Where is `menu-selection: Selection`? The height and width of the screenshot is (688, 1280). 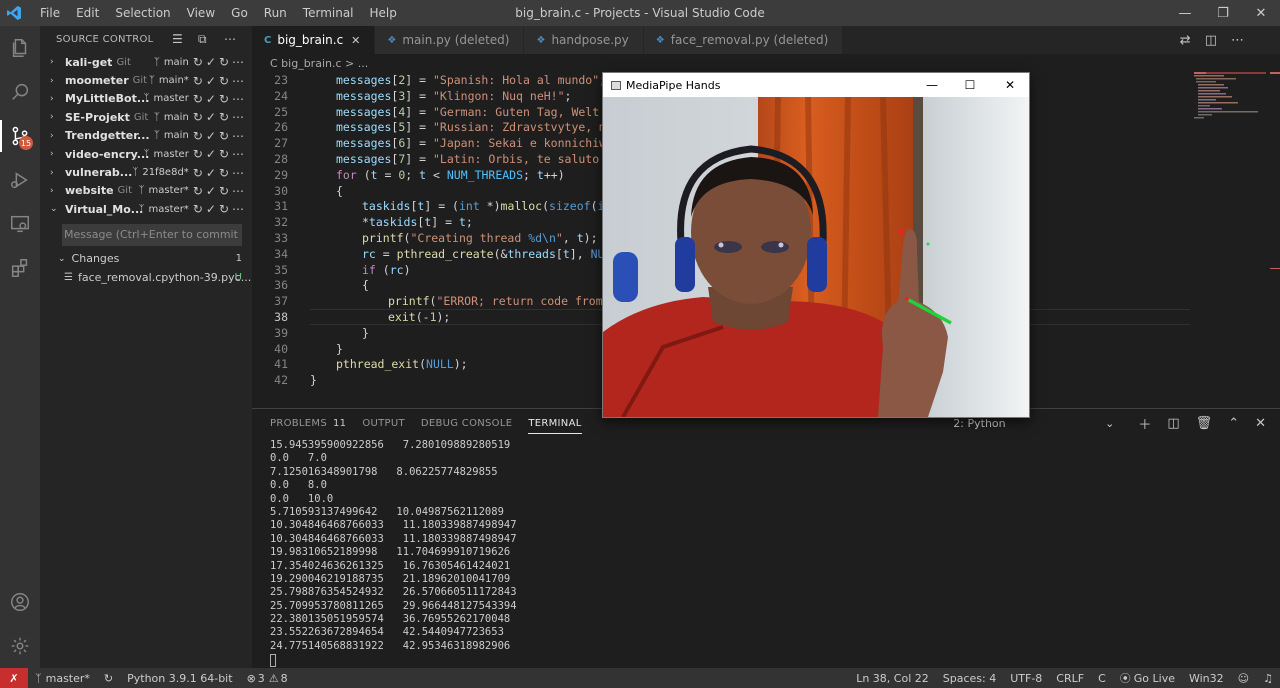
menu-selection: Selection is located at coordinates (142, 13).